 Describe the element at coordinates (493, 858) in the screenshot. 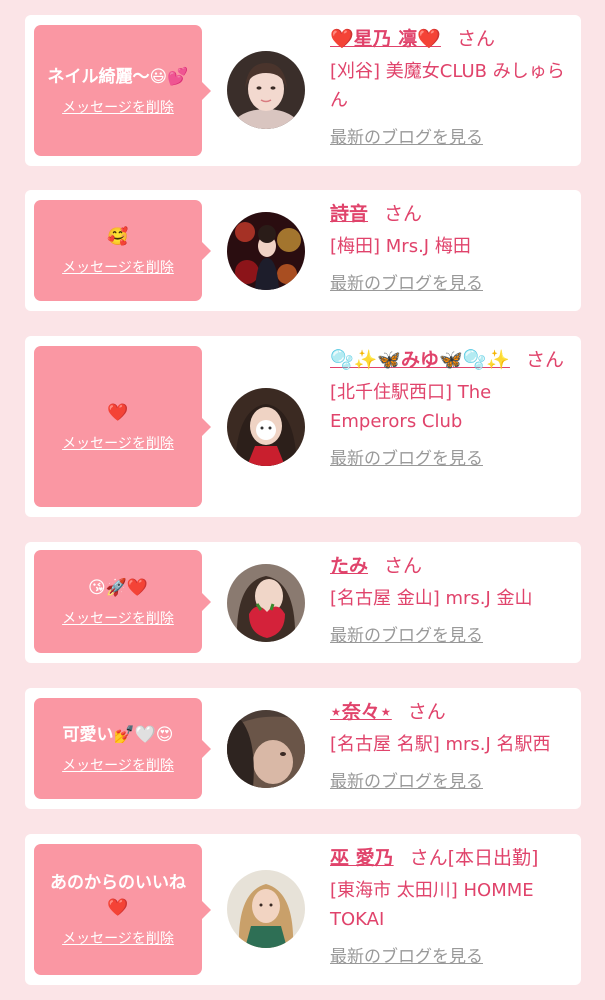

I see `sender-status: [本日出勤]` at that location.